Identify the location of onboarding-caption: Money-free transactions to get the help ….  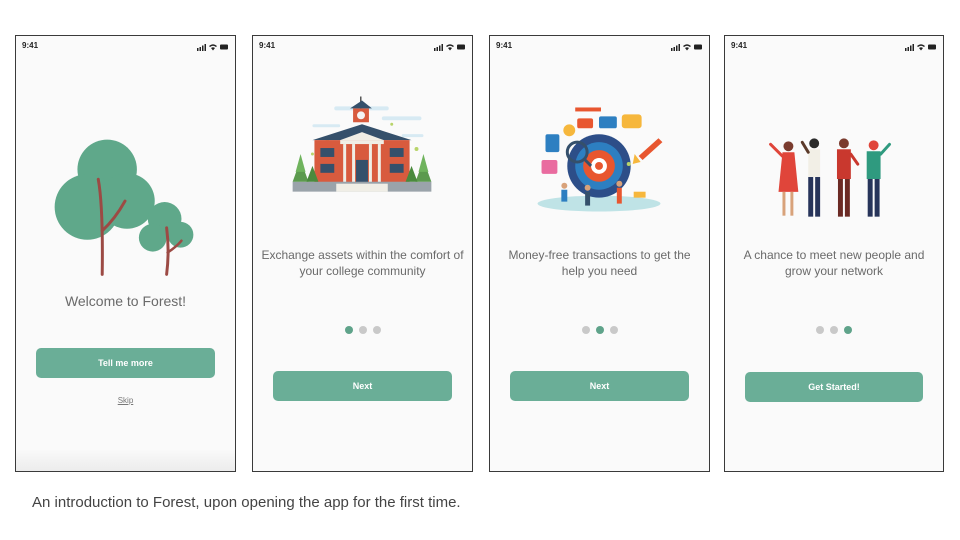
(599, 263).